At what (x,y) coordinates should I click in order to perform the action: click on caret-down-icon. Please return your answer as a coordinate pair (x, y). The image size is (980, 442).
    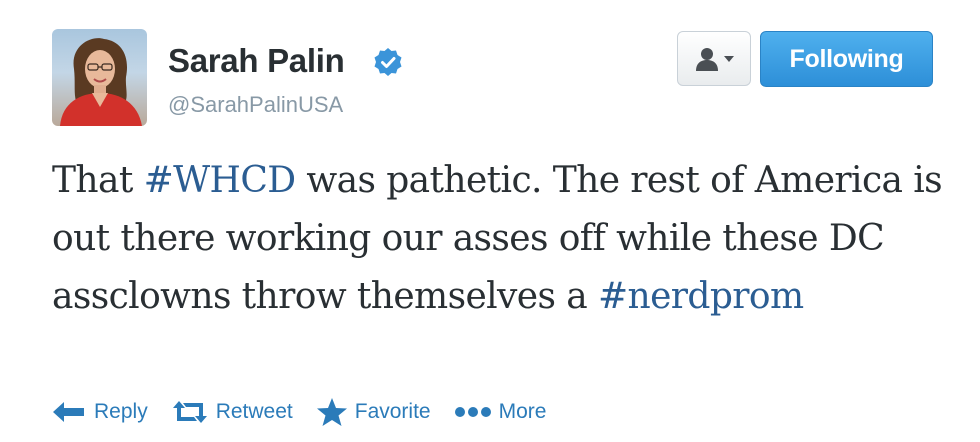
    Looking at the image, I should click on (729, 58).